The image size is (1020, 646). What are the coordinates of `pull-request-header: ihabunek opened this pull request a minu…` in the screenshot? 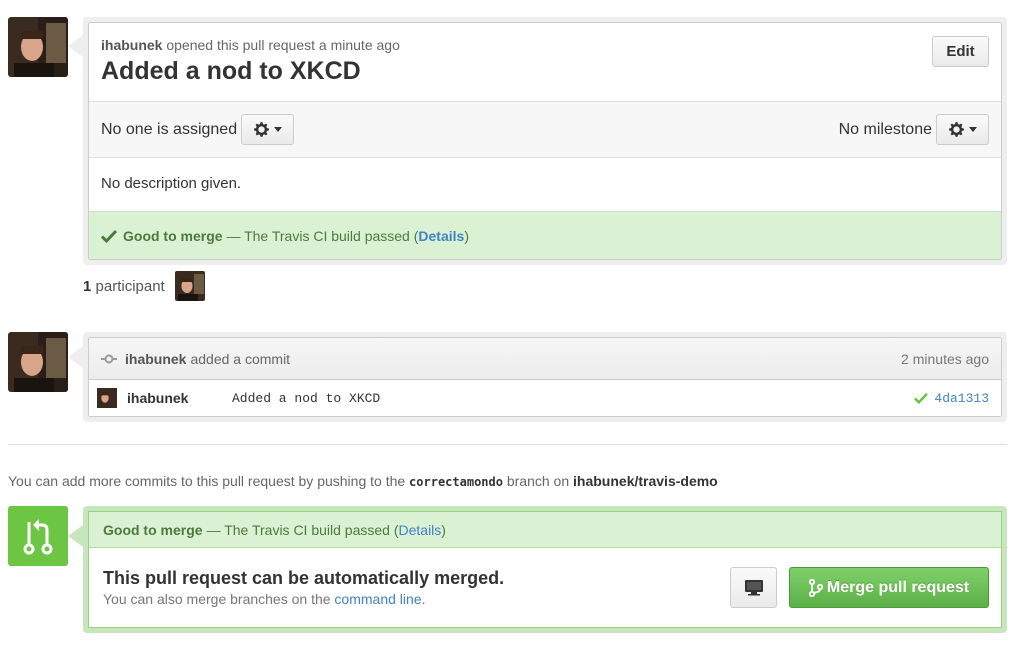 It's located at (545, 62).